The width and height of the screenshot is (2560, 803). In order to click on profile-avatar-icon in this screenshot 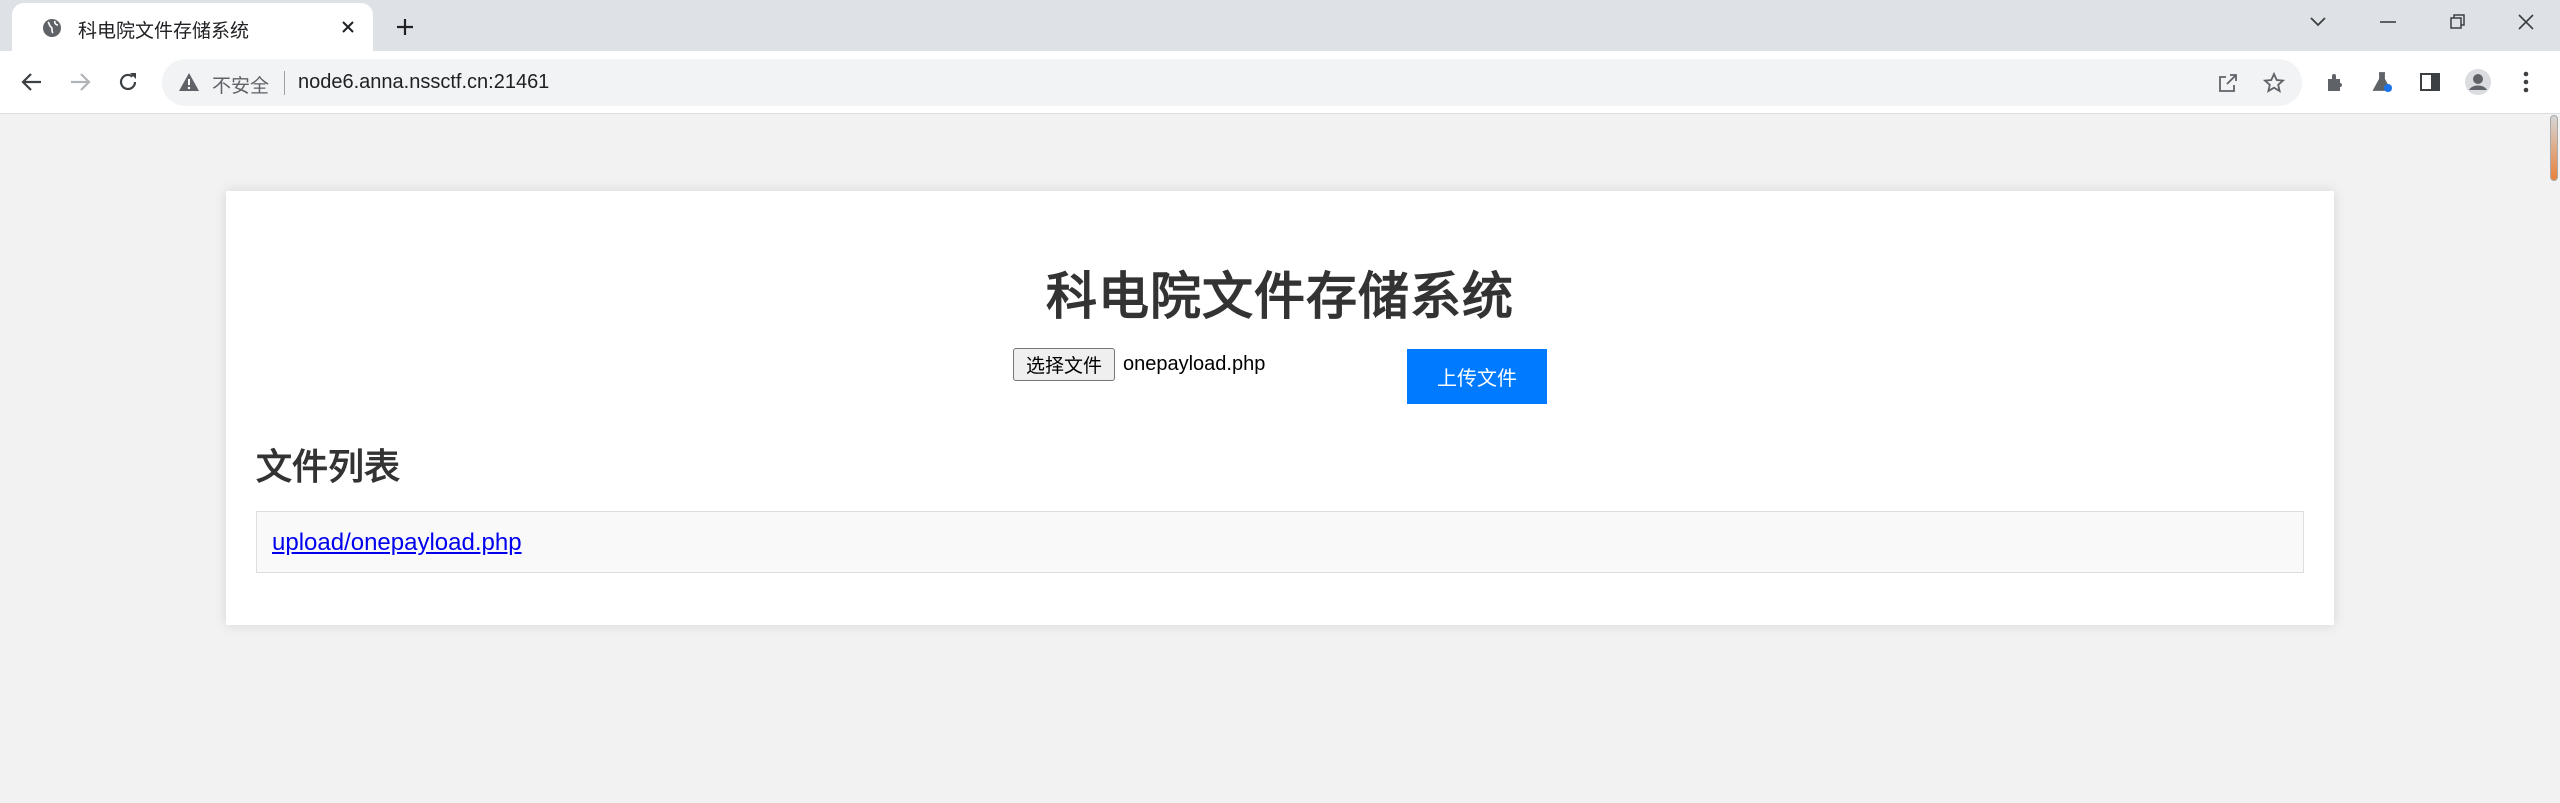, I will do `click(2478, 82)`.